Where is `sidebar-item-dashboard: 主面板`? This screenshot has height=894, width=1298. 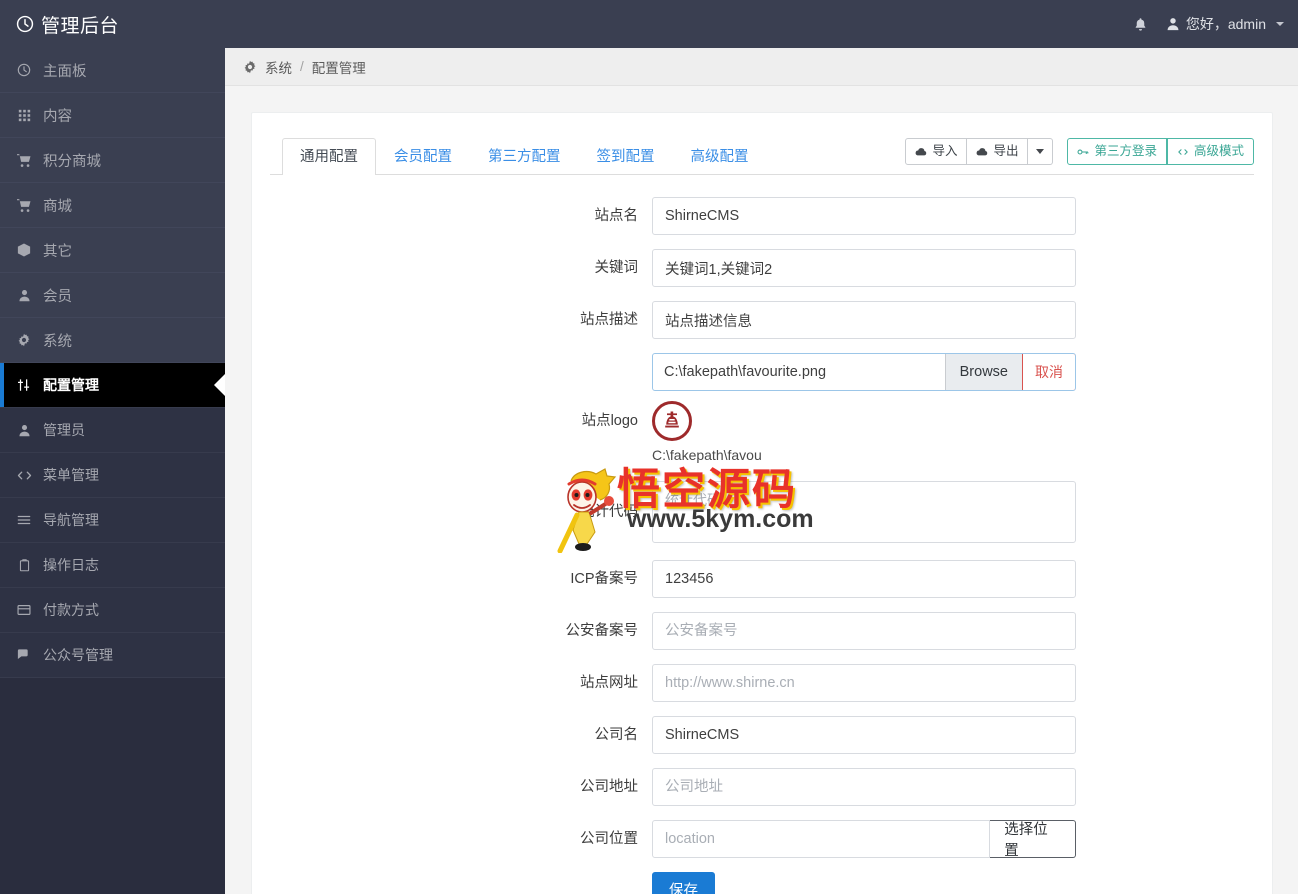
sidebar-item-dashboard: 主面板 is located at coordinates (112, 70).